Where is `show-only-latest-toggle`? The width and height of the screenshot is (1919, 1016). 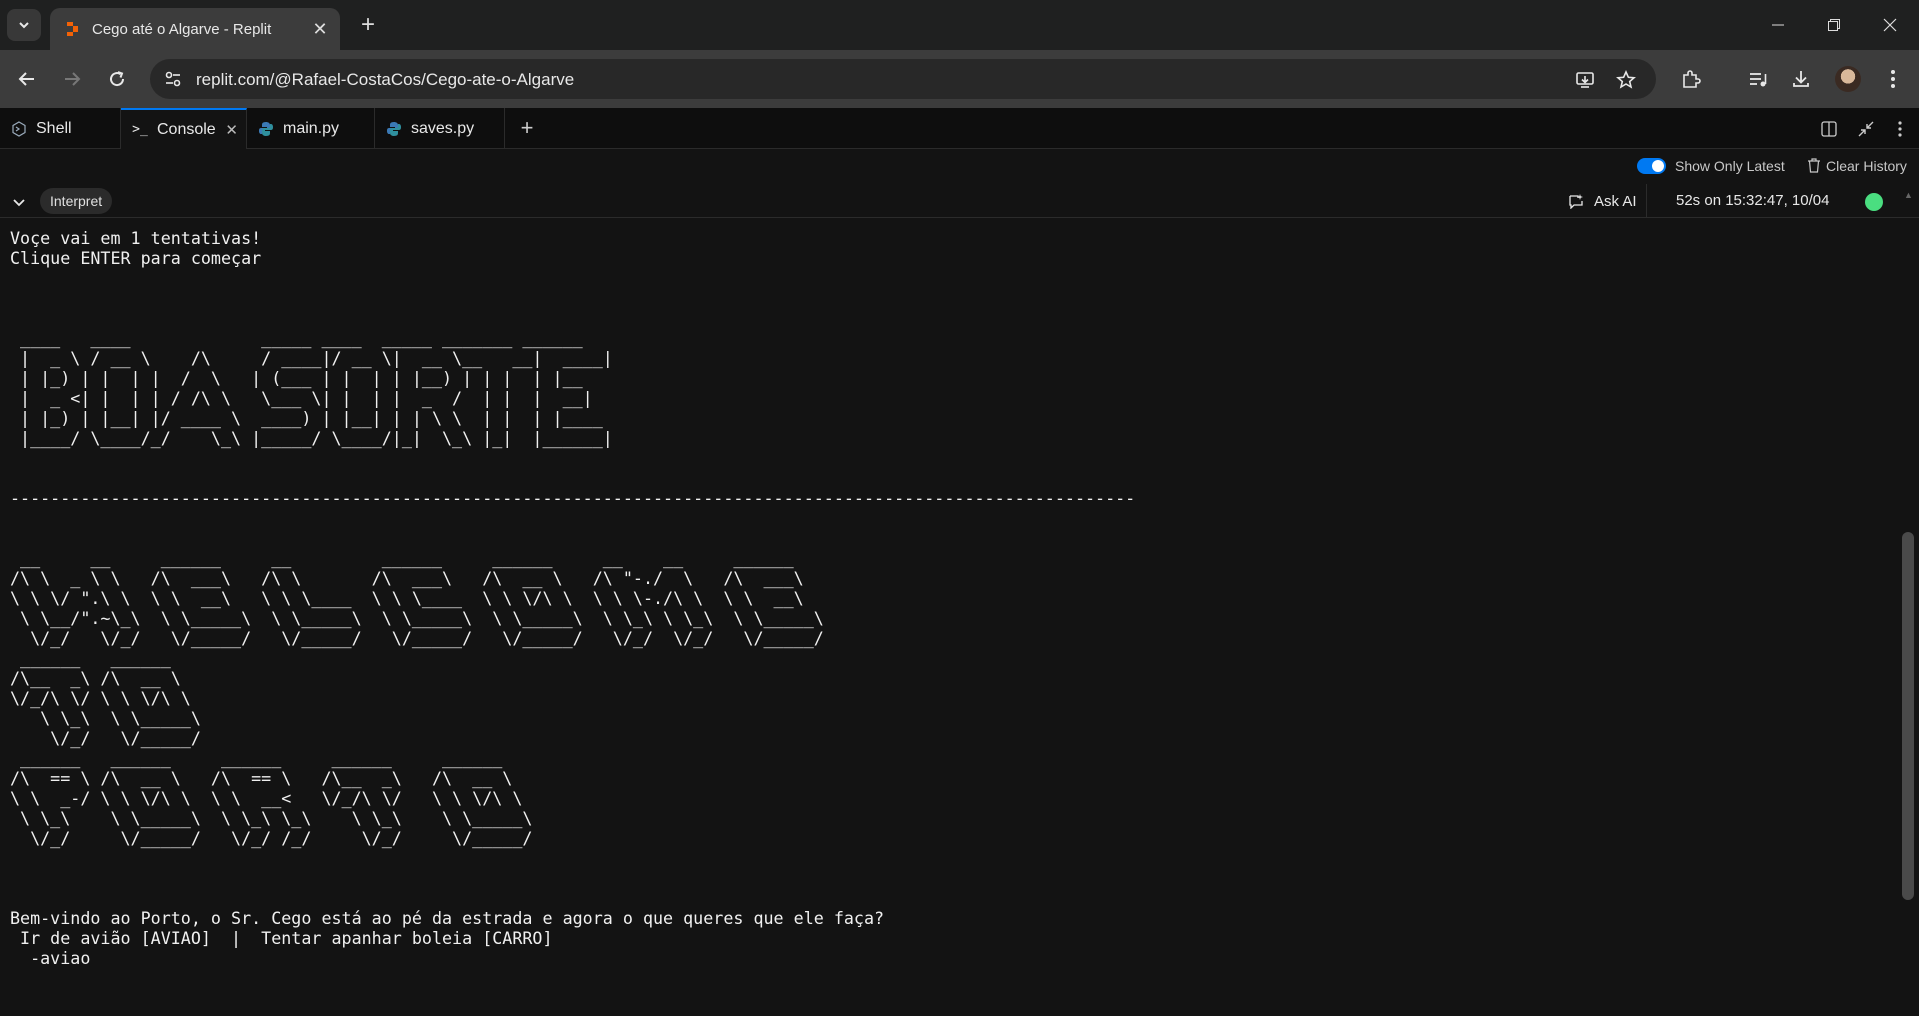
show-only-latest-toggle is located at coordinates (1651, 166).